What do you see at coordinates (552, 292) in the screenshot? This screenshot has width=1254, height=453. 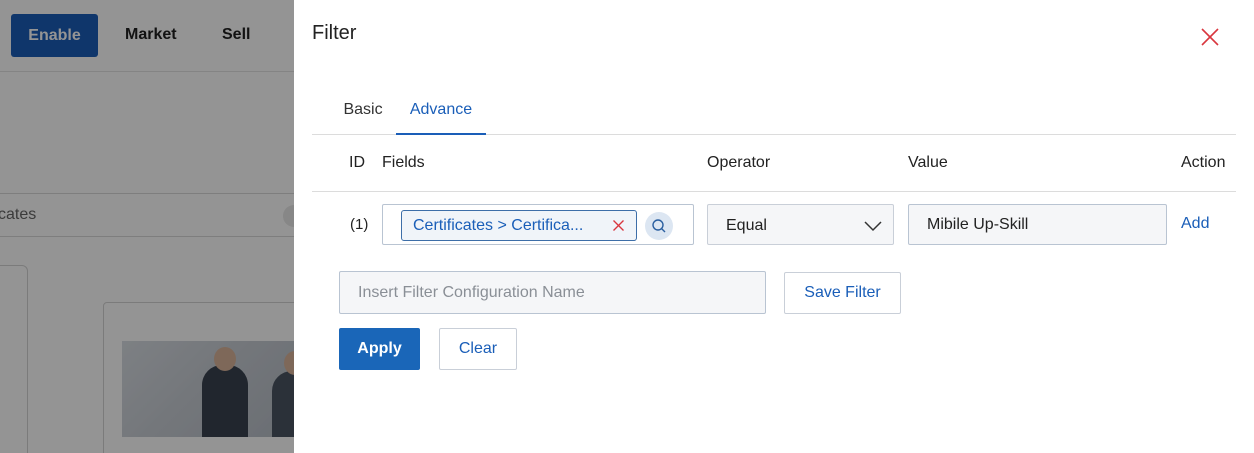 I see `filter-config-name-input` at bounding box center [552, 292].